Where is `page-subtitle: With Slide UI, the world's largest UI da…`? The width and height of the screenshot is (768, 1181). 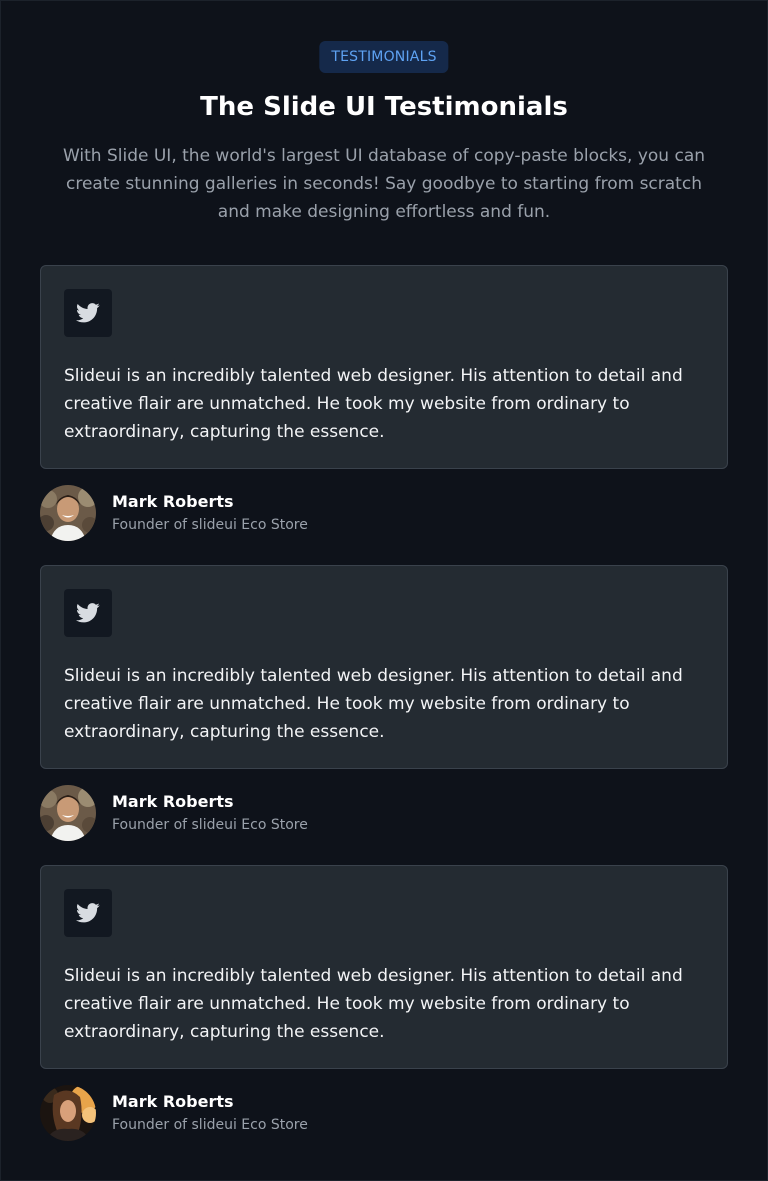
page-subtitle: With Slide UI, the world's largest UI da… is located at coordinates (384, 184).